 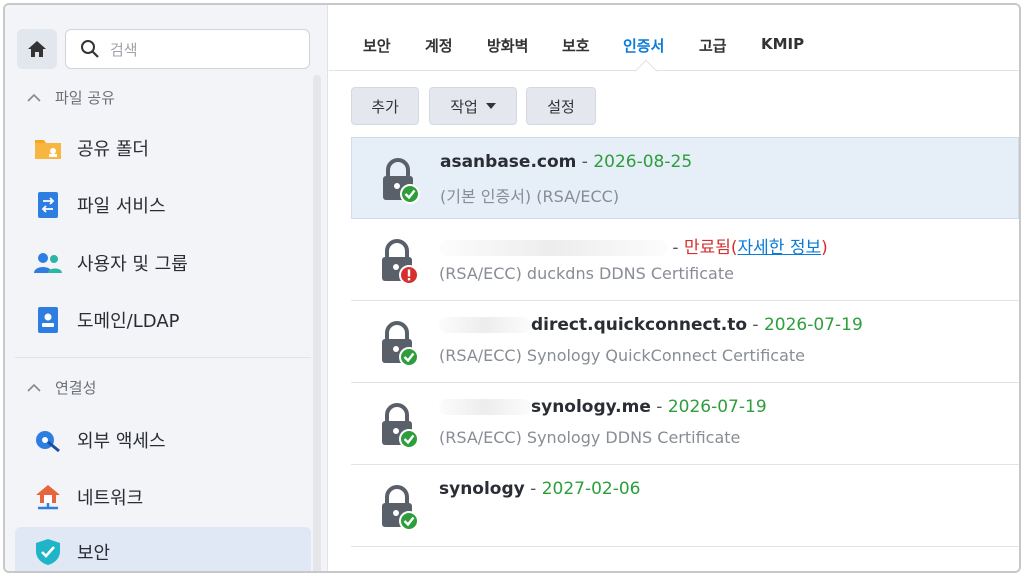 I want to click on certificate-title: - 만료됨(자세한 정보), so click(x=633, y=245).